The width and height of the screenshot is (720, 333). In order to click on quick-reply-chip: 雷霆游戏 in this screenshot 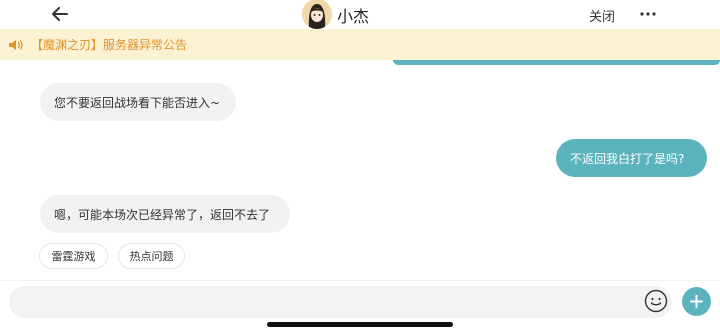, I will do `click(73, 256)`.